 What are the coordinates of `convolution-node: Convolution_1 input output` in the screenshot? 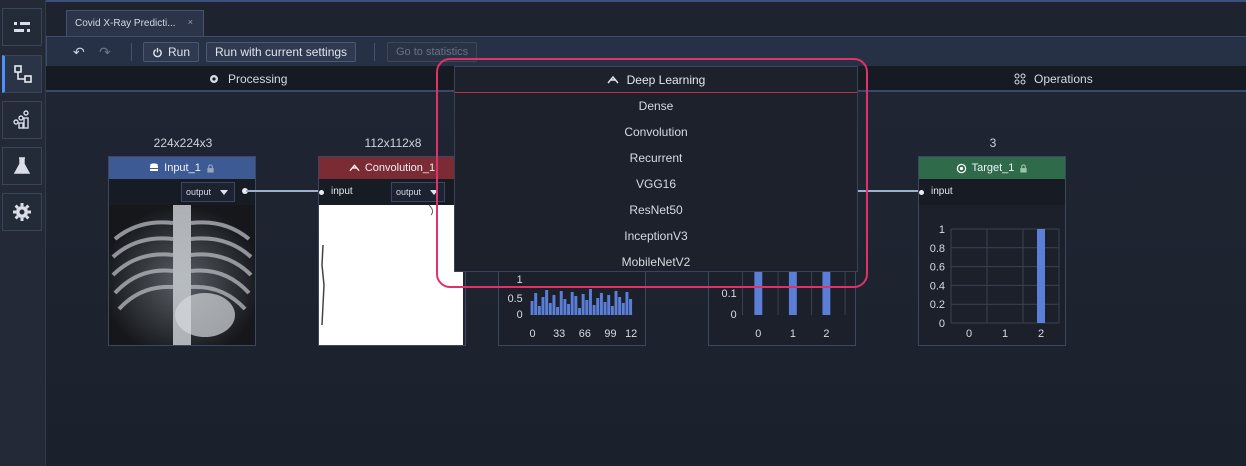 It's located at (392, 251).